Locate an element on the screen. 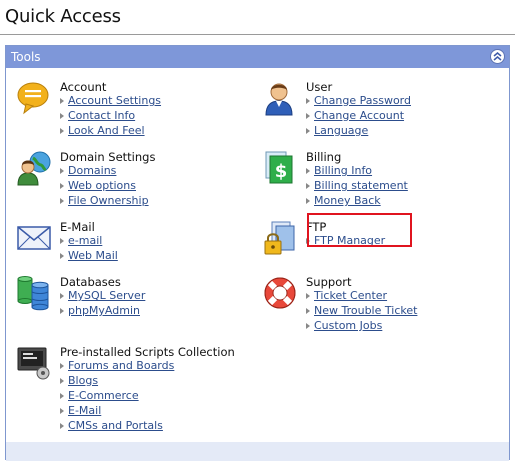 The width and height of the screenshot is (515, 461). list-item: Billing Info is located at coordinates (357, 171).